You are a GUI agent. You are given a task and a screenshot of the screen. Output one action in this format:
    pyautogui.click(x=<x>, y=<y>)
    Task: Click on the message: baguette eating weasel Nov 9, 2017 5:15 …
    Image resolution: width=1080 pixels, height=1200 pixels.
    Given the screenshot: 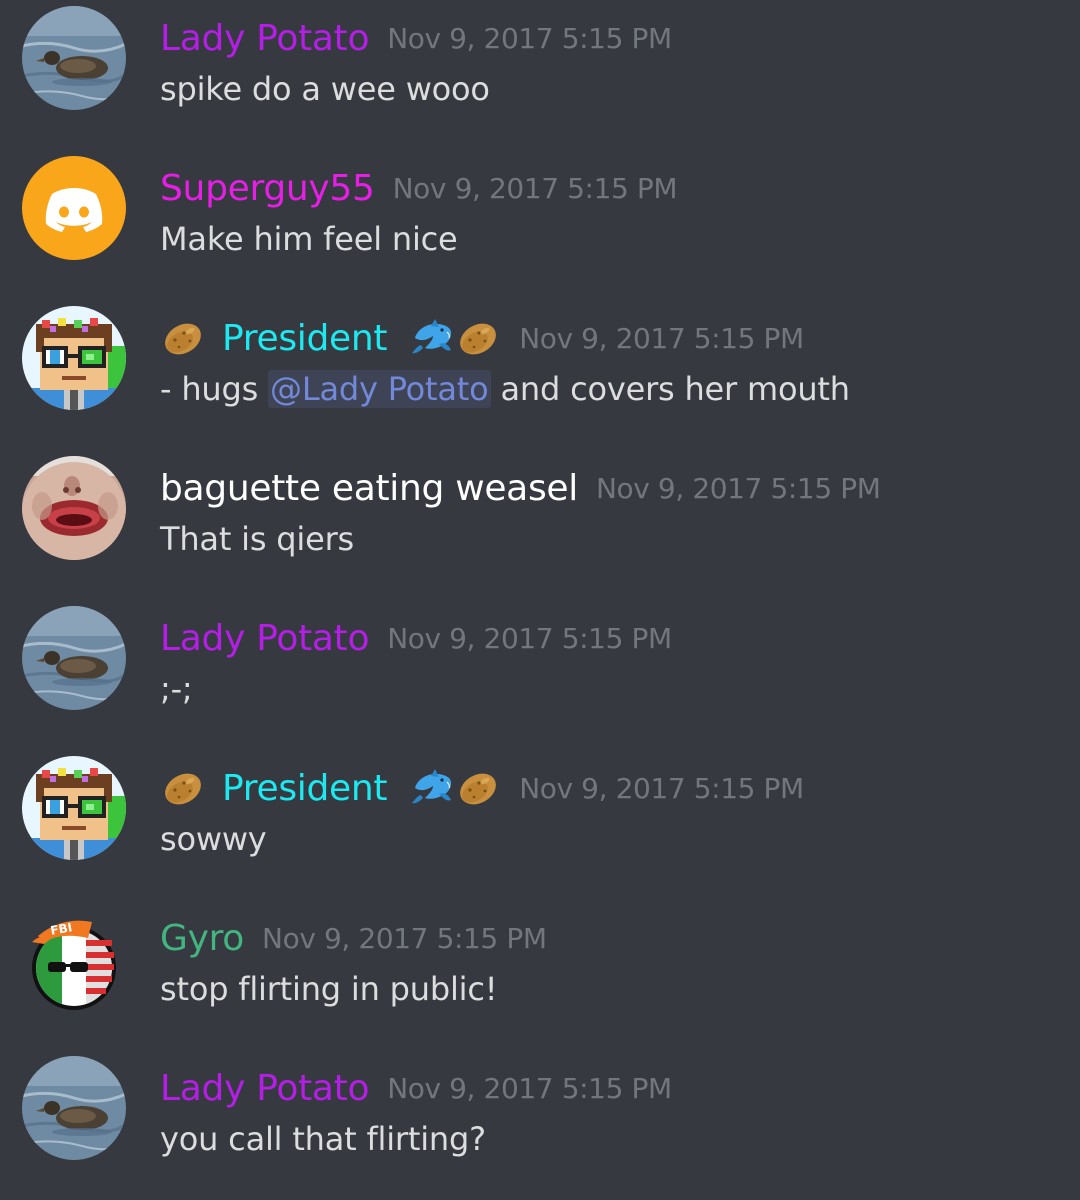 What is the action you would take?
    pyautogui.click(x=540, y=525)
    